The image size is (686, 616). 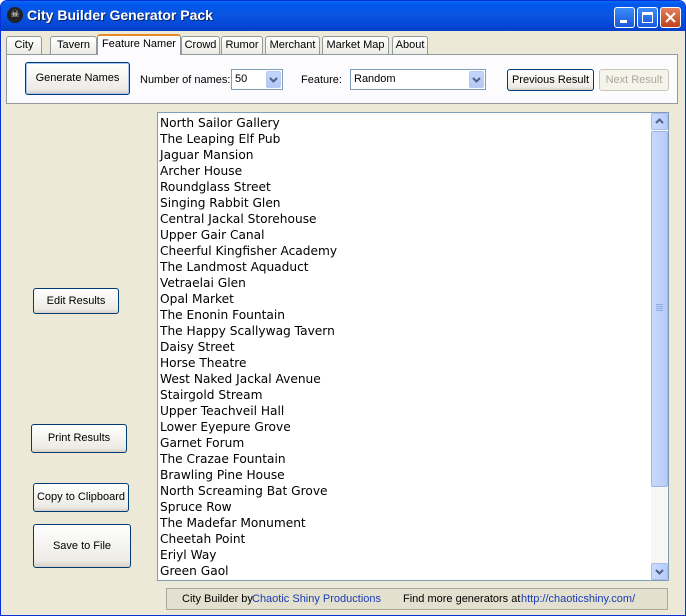 What do you see at coordinates (24, 45) in the screenshot?
I see `tab-city: City` at bounding box center [24, 45].